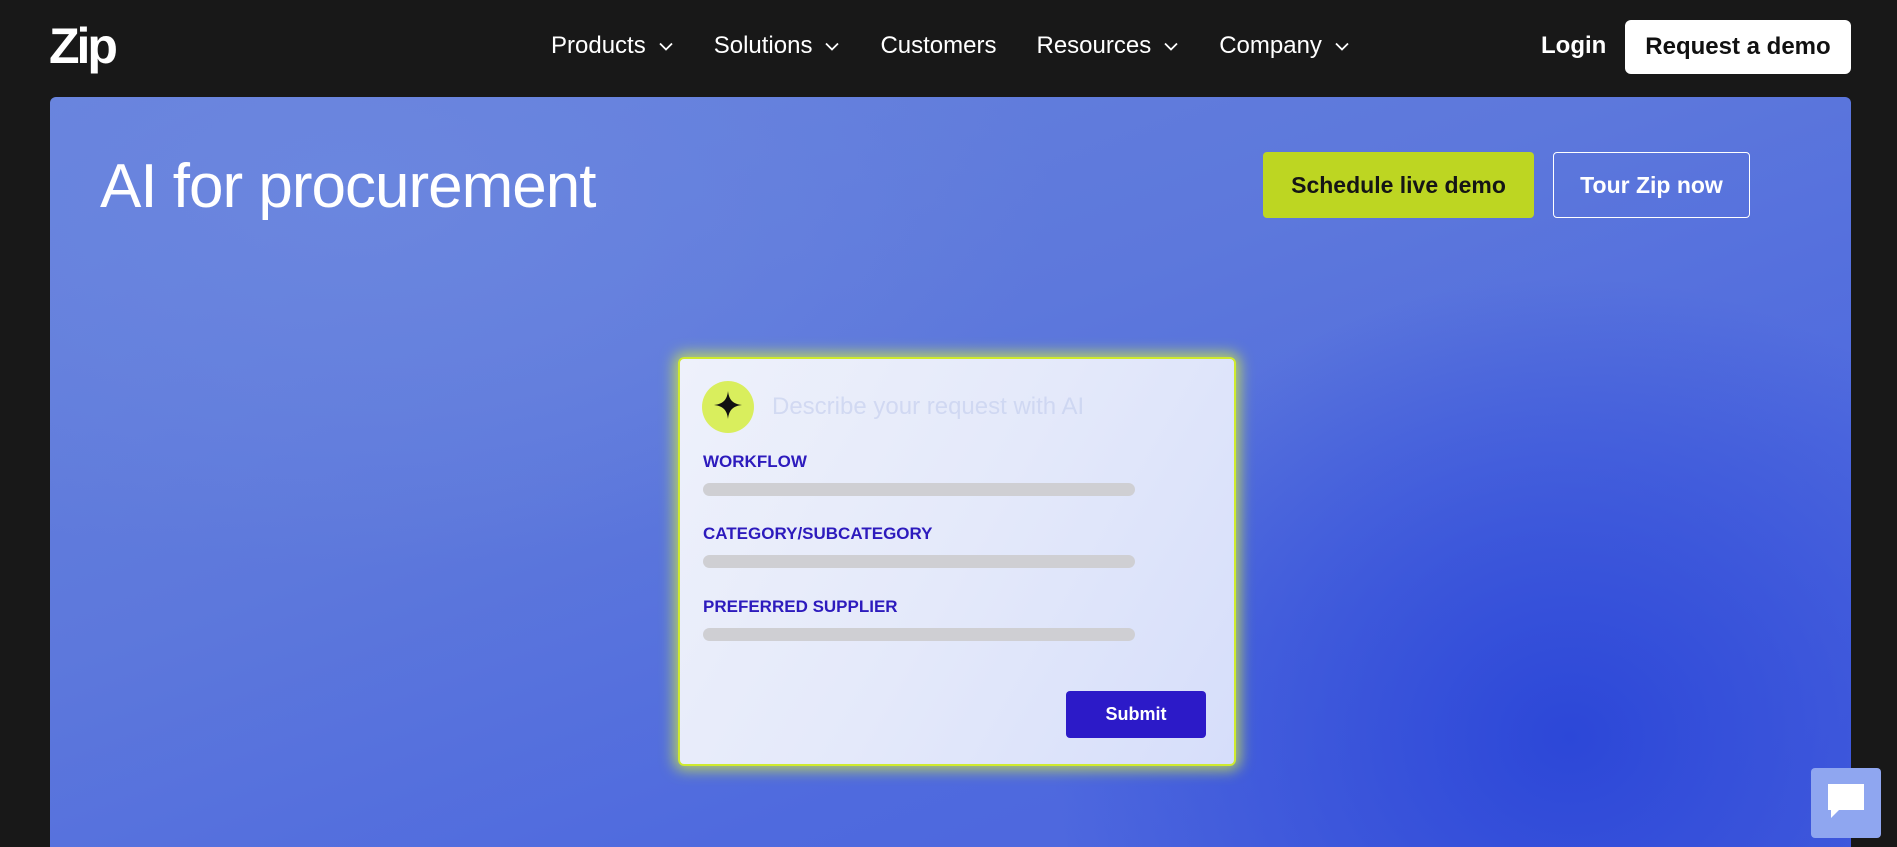 The image size is (1897, 847). Describe the element at coordinates (1738, 47) in the screenshot. I see `request-demo-button: Request a demo` at that location.